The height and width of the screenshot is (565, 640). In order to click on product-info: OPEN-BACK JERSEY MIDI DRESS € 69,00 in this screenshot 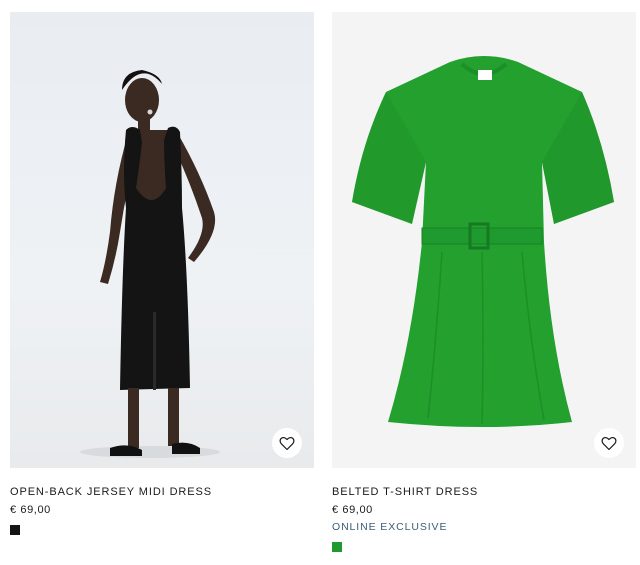, I will do `click(162, 501)`.